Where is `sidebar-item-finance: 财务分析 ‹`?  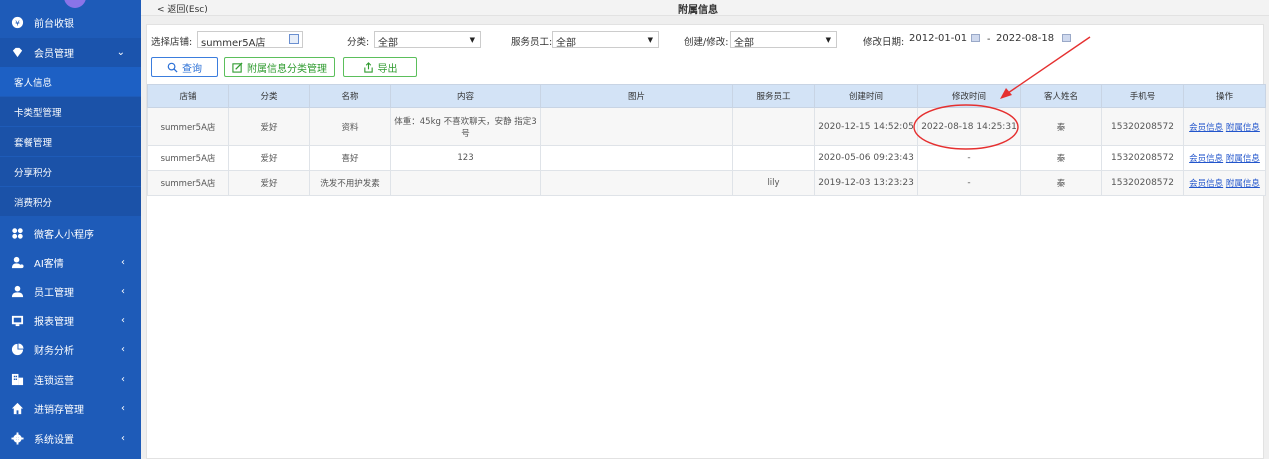
sidebar-item-finance: 财务分析 ‹ is located at coordinates (70, 349).